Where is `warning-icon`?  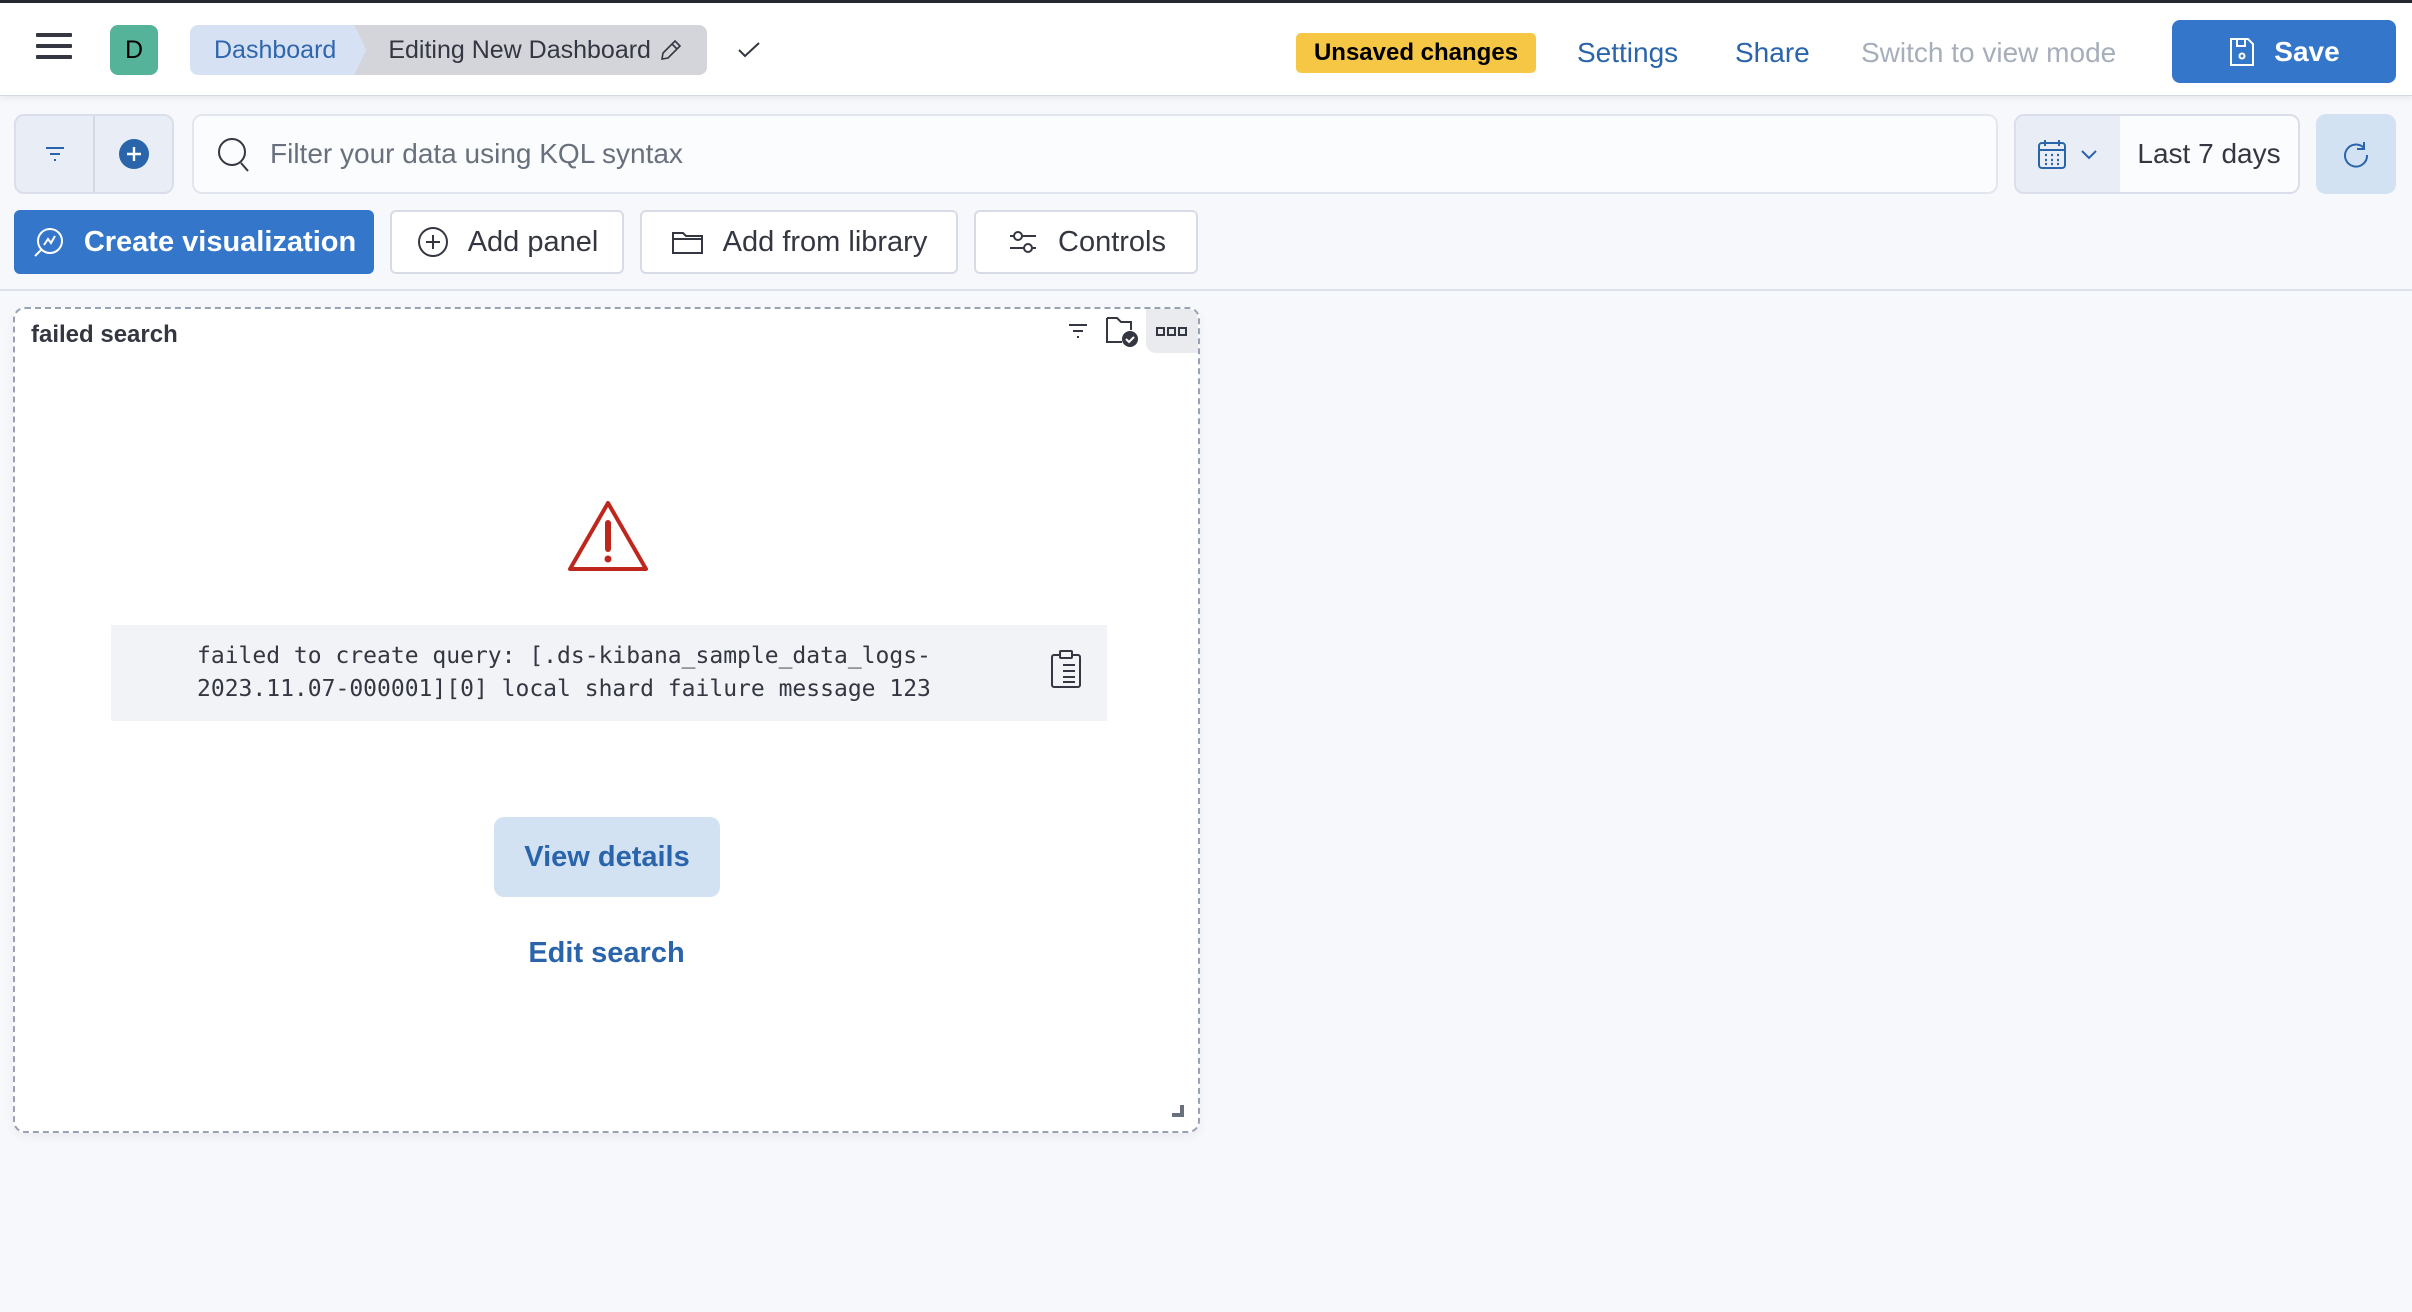 warning-icon is located at coordinates (608, 536).